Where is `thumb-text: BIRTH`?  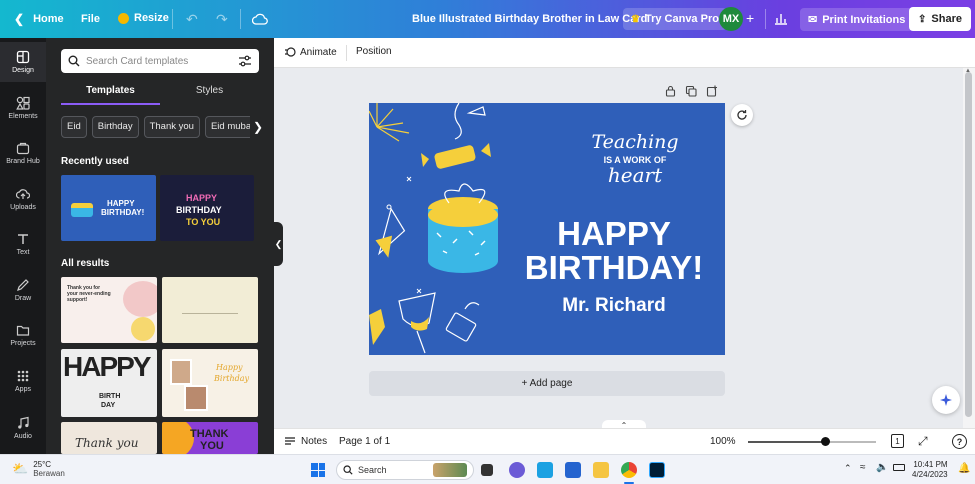 thumb-text: BIRTH is located at coordinates (110, 396).